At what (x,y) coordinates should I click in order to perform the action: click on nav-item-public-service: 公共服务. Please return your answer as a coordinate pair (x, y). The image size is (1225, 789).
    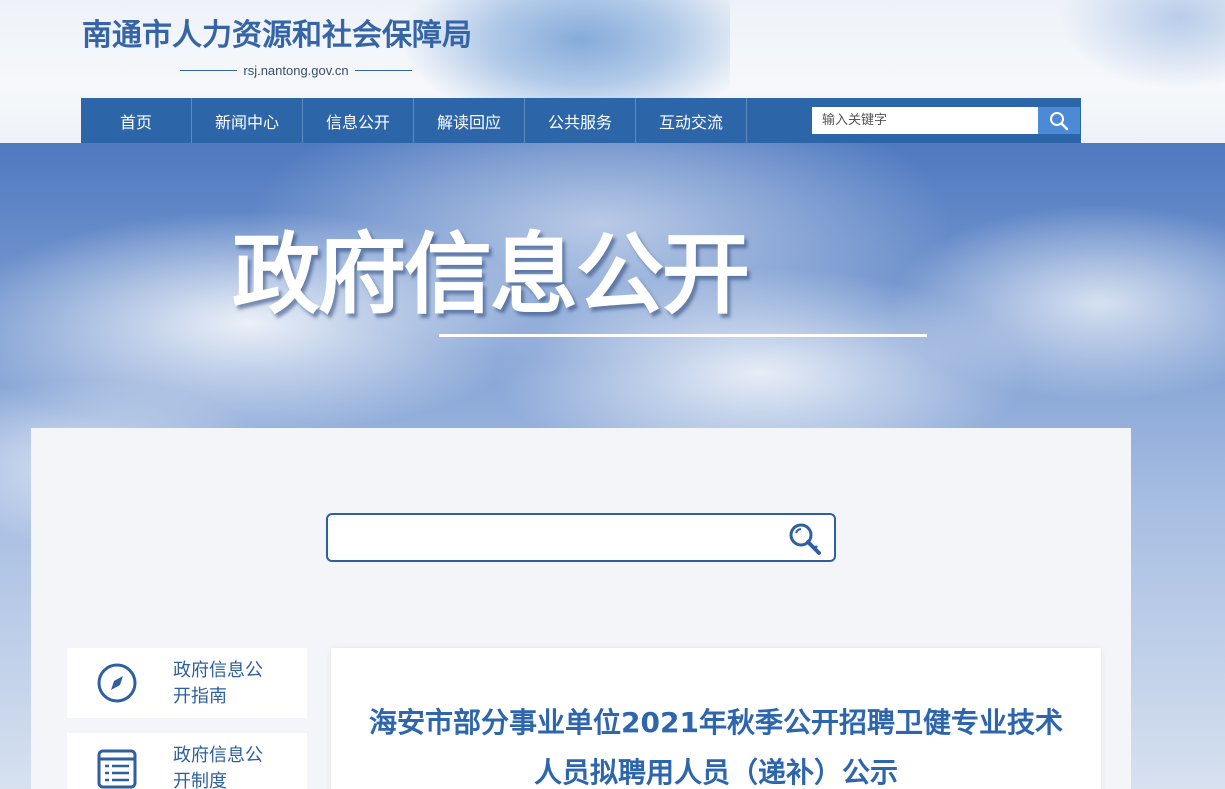
    Looking at the image, I should click on (580, 120).